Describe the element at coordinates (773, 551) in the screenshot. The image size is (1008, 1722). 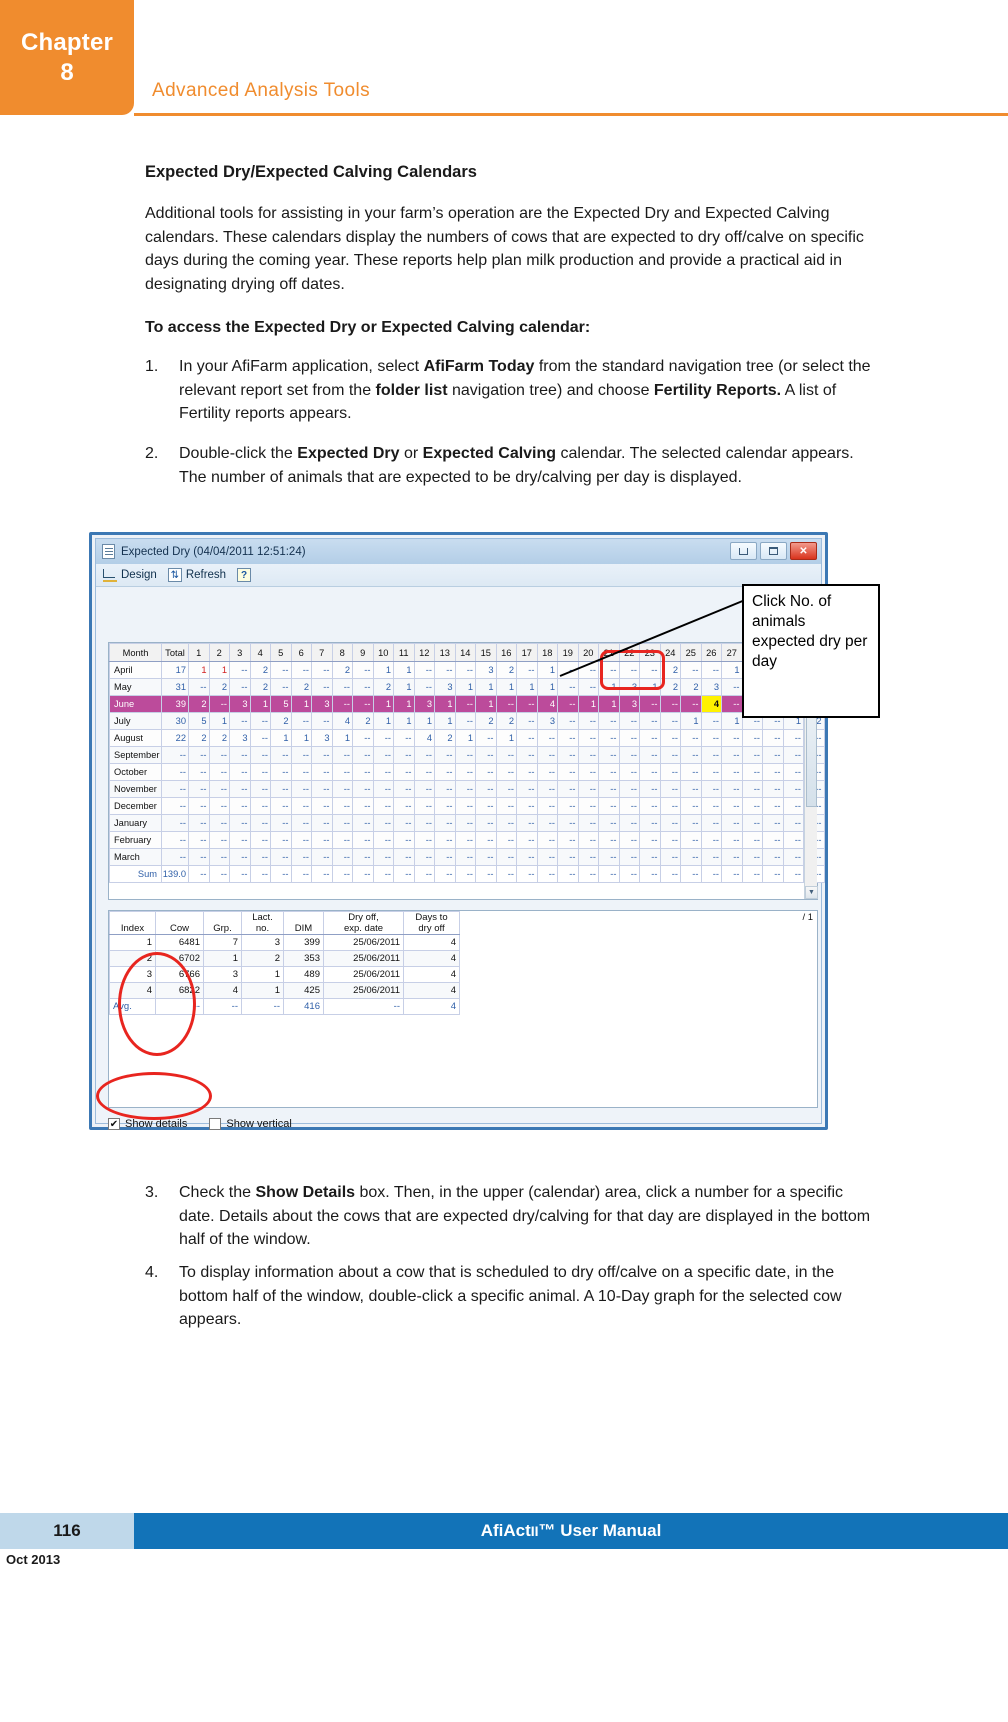
I see `maximize-button` at that location.